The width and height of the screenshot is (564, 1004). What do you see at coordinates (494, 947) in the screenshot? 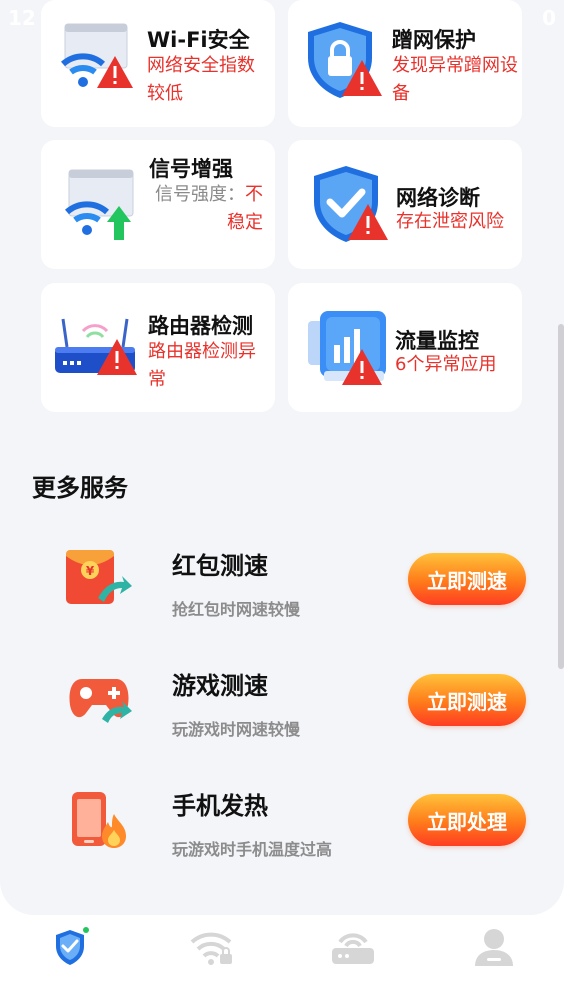
I see `tab-user-icon` at bounding box center [494, 947].